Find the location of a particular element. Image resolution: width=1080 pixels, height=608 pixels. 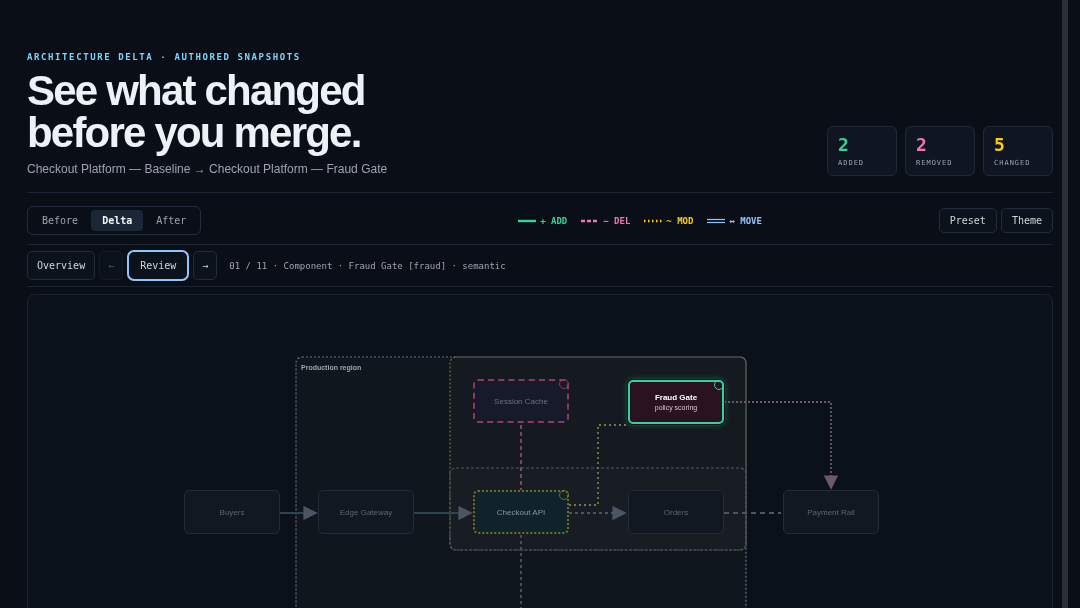

node-title: Edge Gateway is located at coordinates (366, 512).